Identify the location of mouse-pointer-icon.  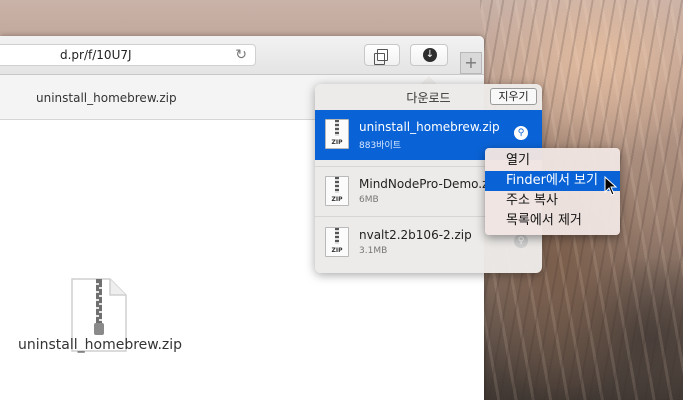
(611, 186).